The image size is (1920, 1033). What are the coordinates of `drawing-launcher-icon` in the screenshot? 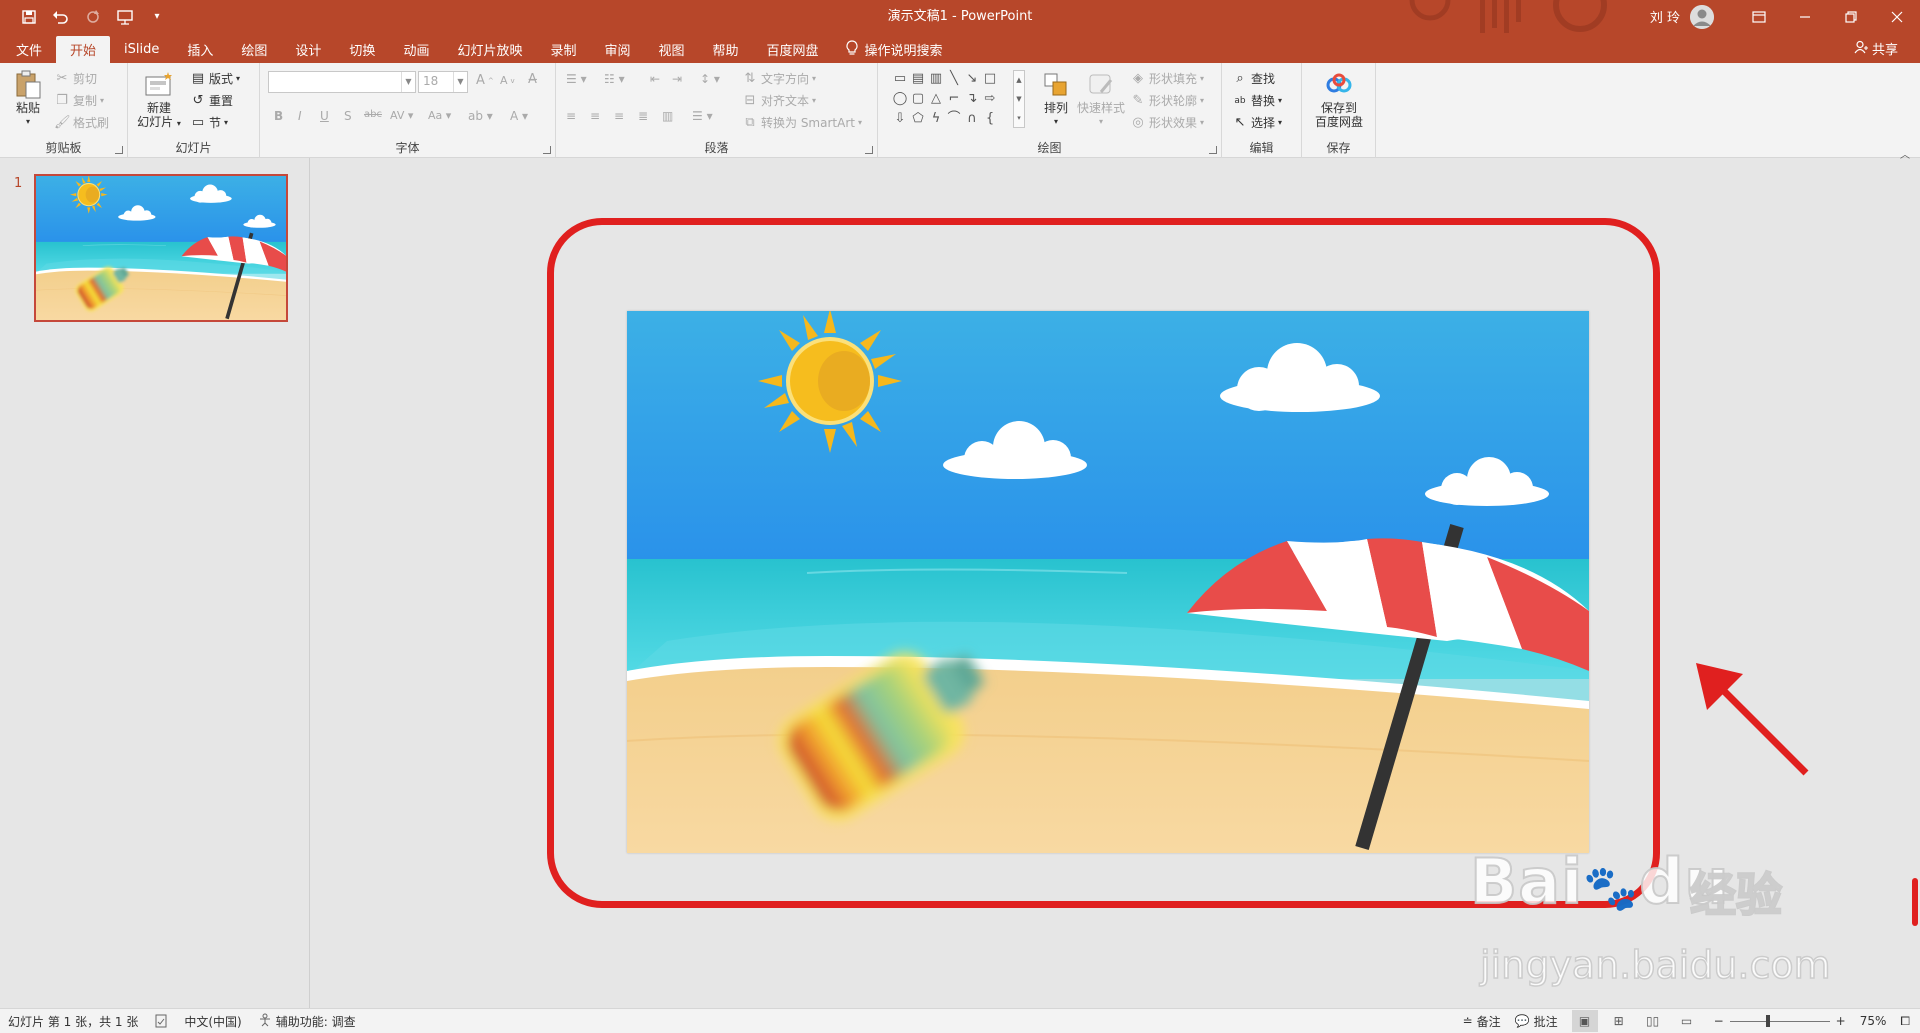 It's located at (1213, 150).